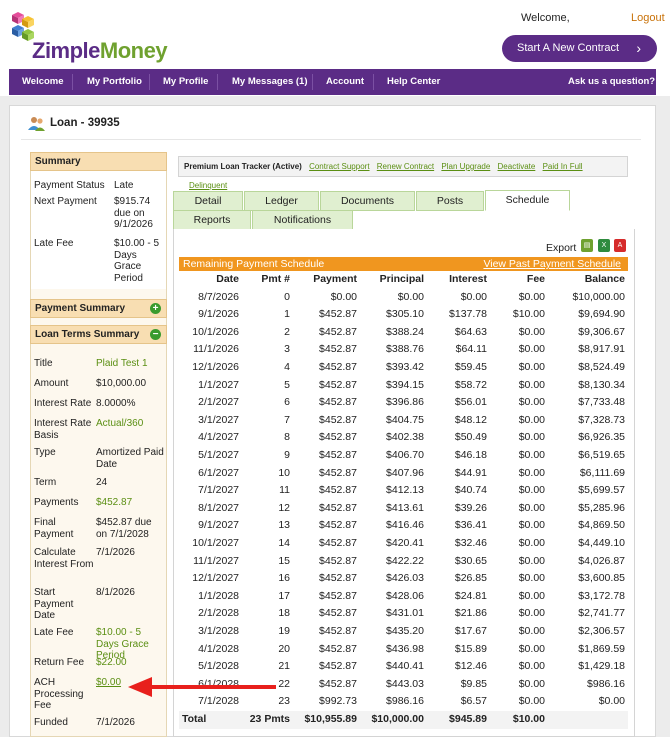 This screenshot has height=737, width=670. Describe the element at coordinates (470, 666) in the screenshot. I see `table-cell: $12.46` at that location.